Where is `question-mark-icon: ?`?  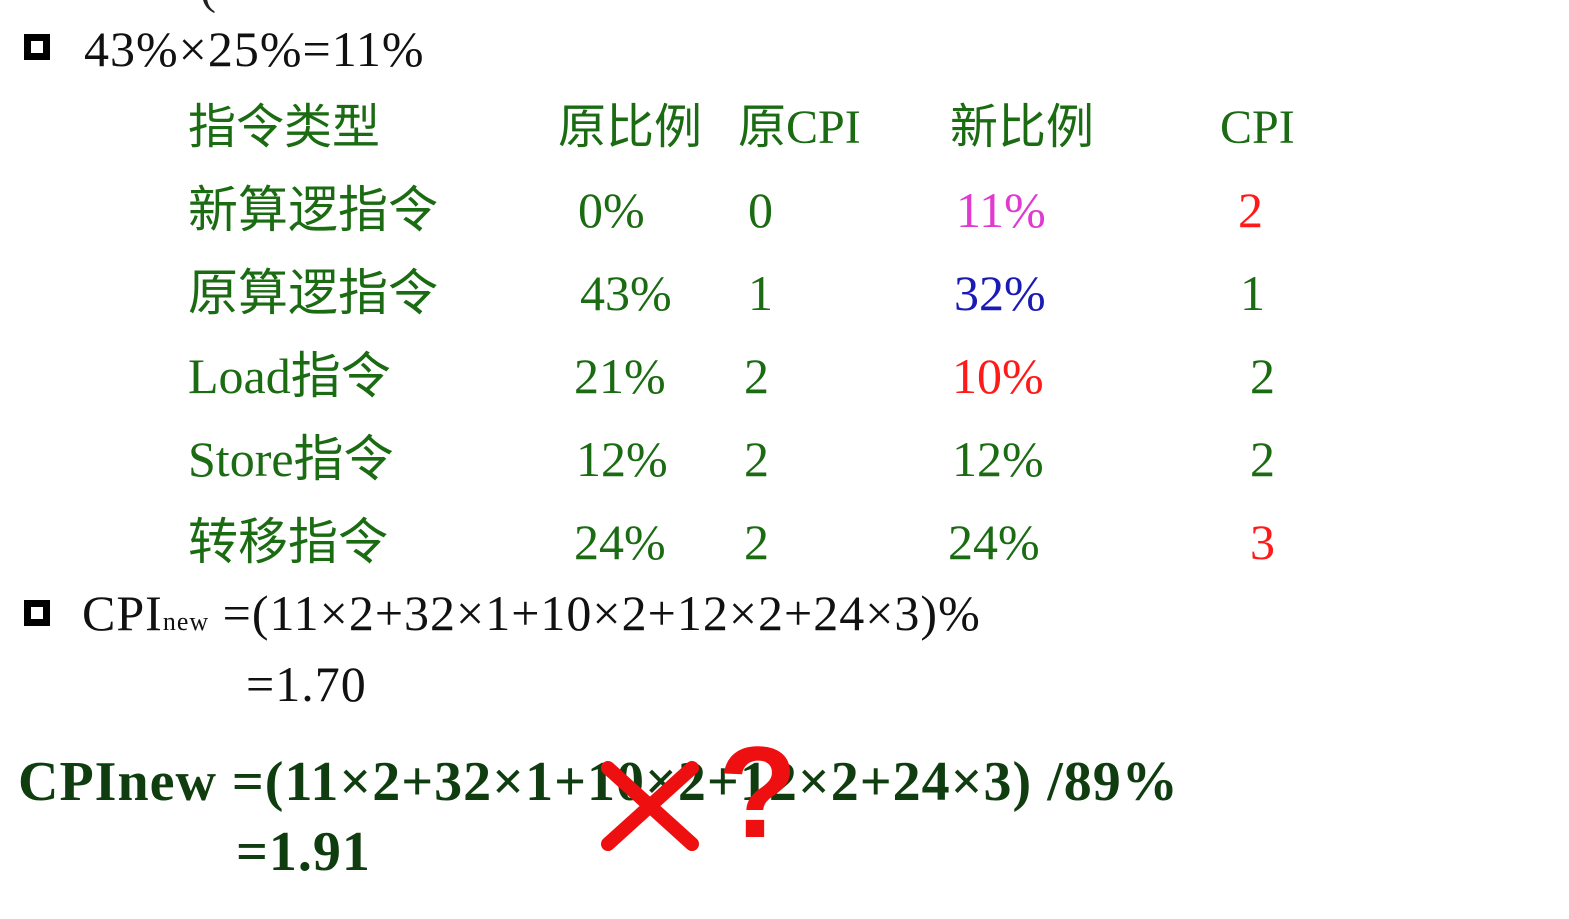
question-mark-icon: ? is located at coordinates (758, 792).